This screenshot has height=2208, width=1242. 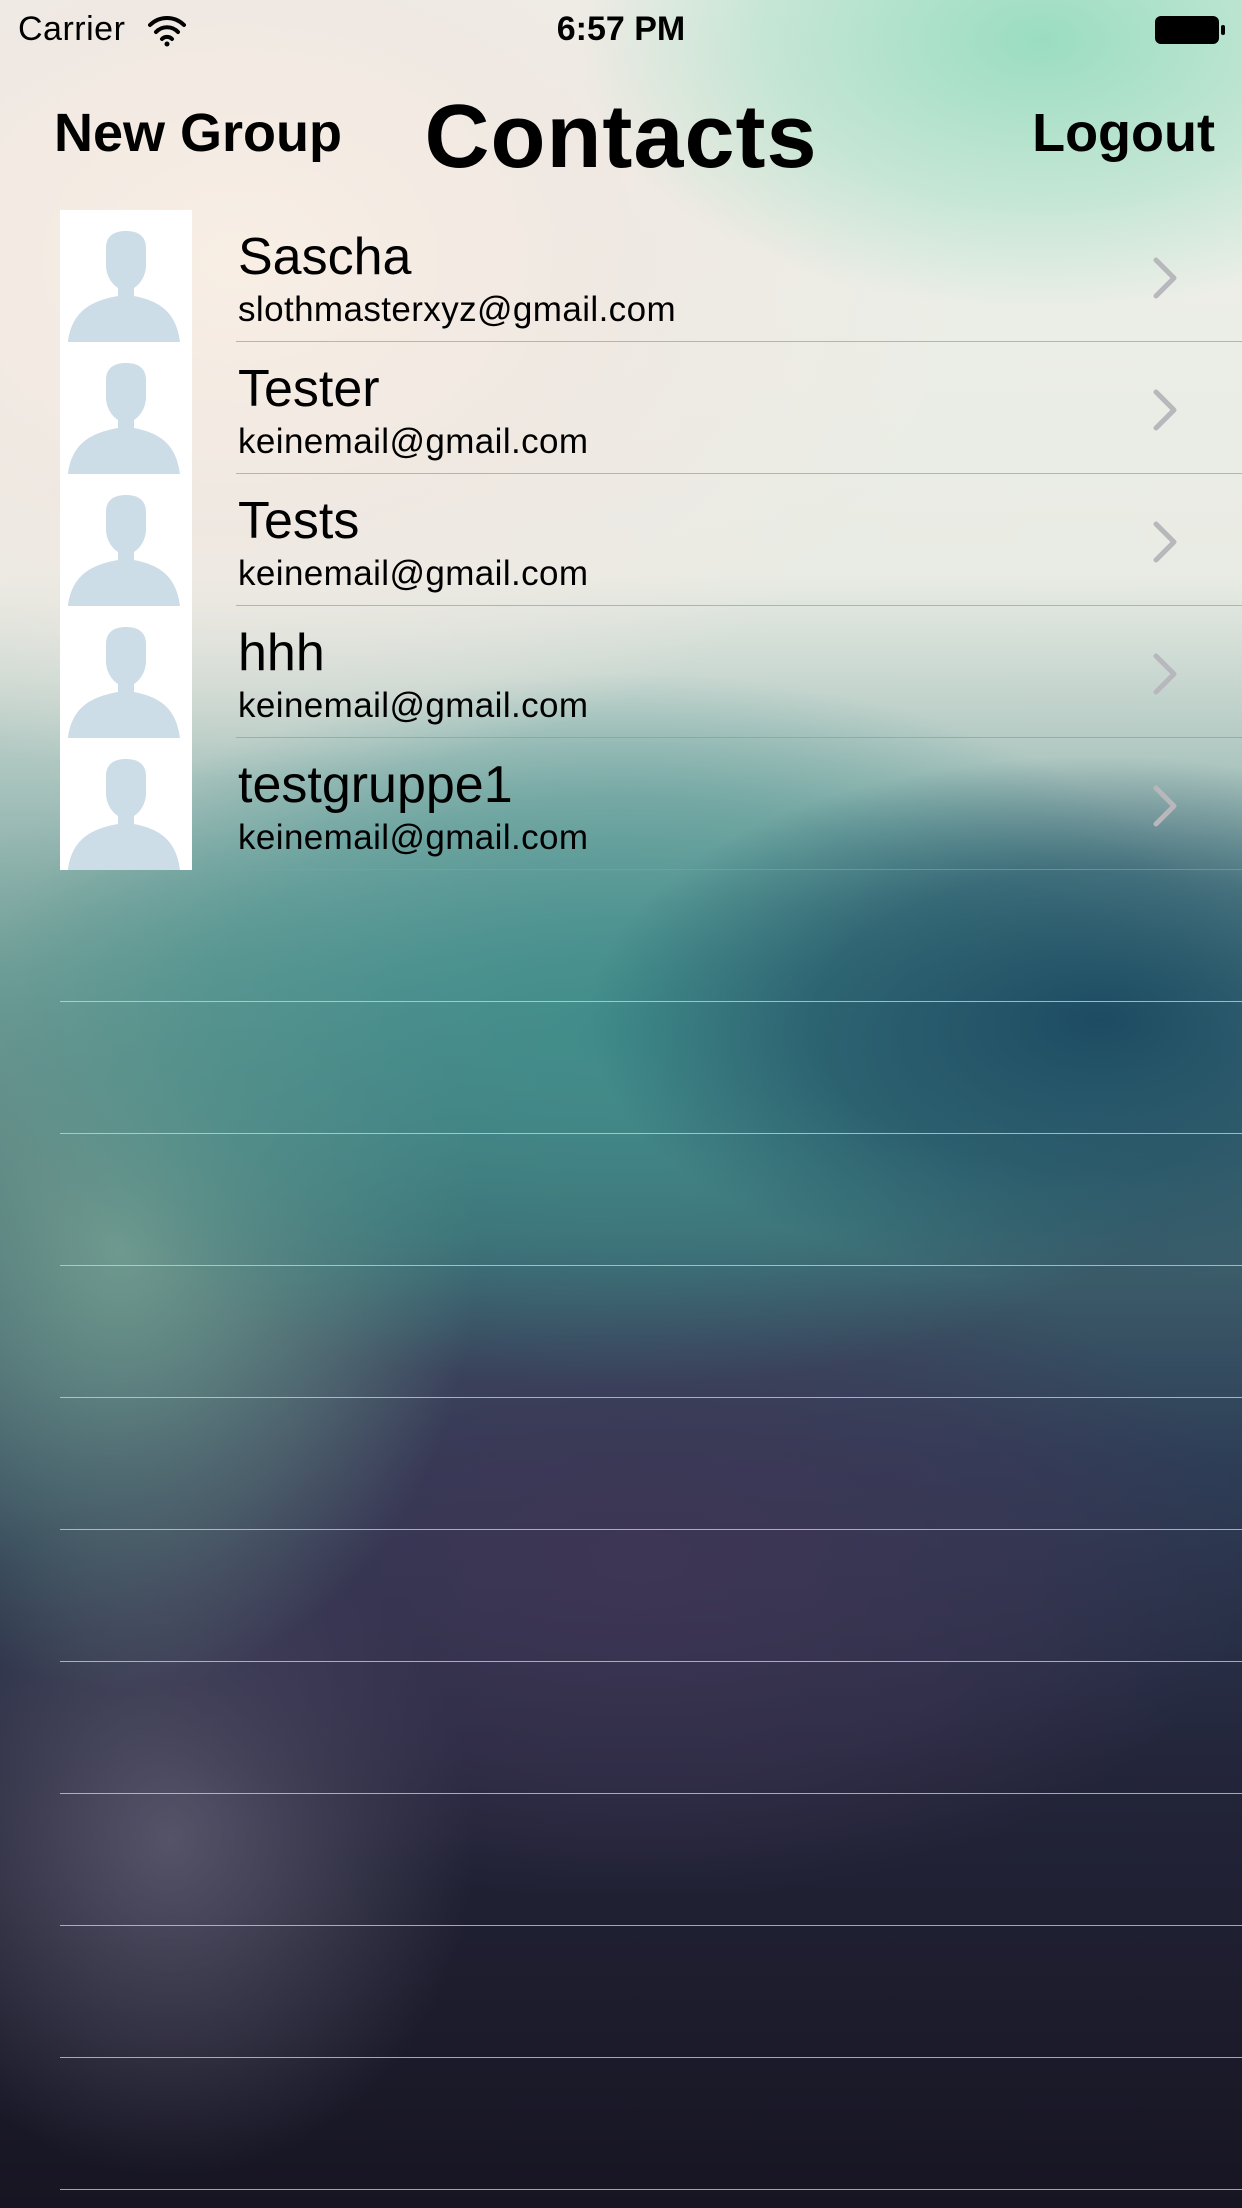 What do you see at coordinates (325, 257) in the screenshot?
I see `contact-name: Sascha` at bounding box center [325, 257].